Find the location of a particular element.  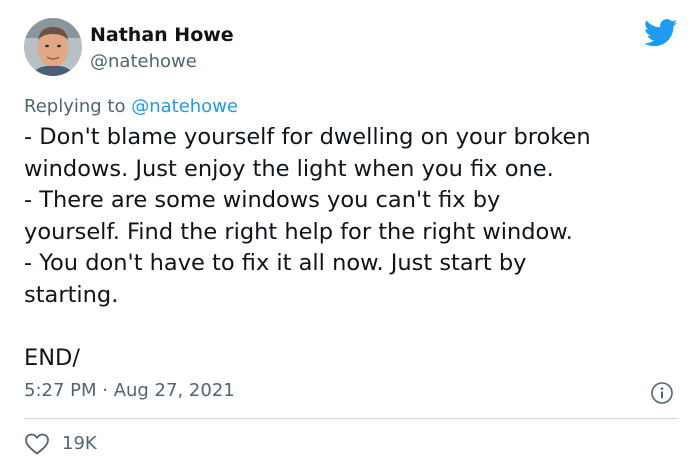

twitter-bird-icon is located at coordinates (661, 33).